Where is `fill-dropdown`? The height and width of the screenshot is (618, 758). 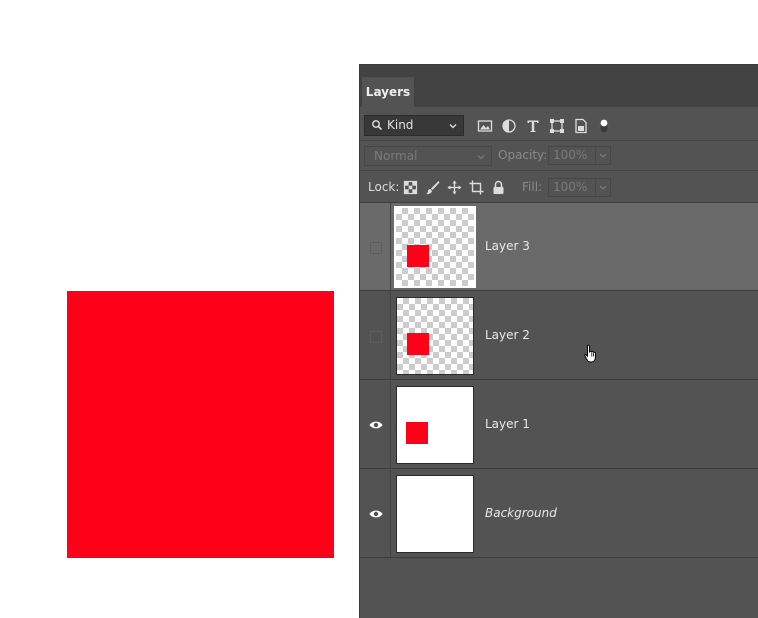 fill-dropdown is located at coordinates (602, 187).